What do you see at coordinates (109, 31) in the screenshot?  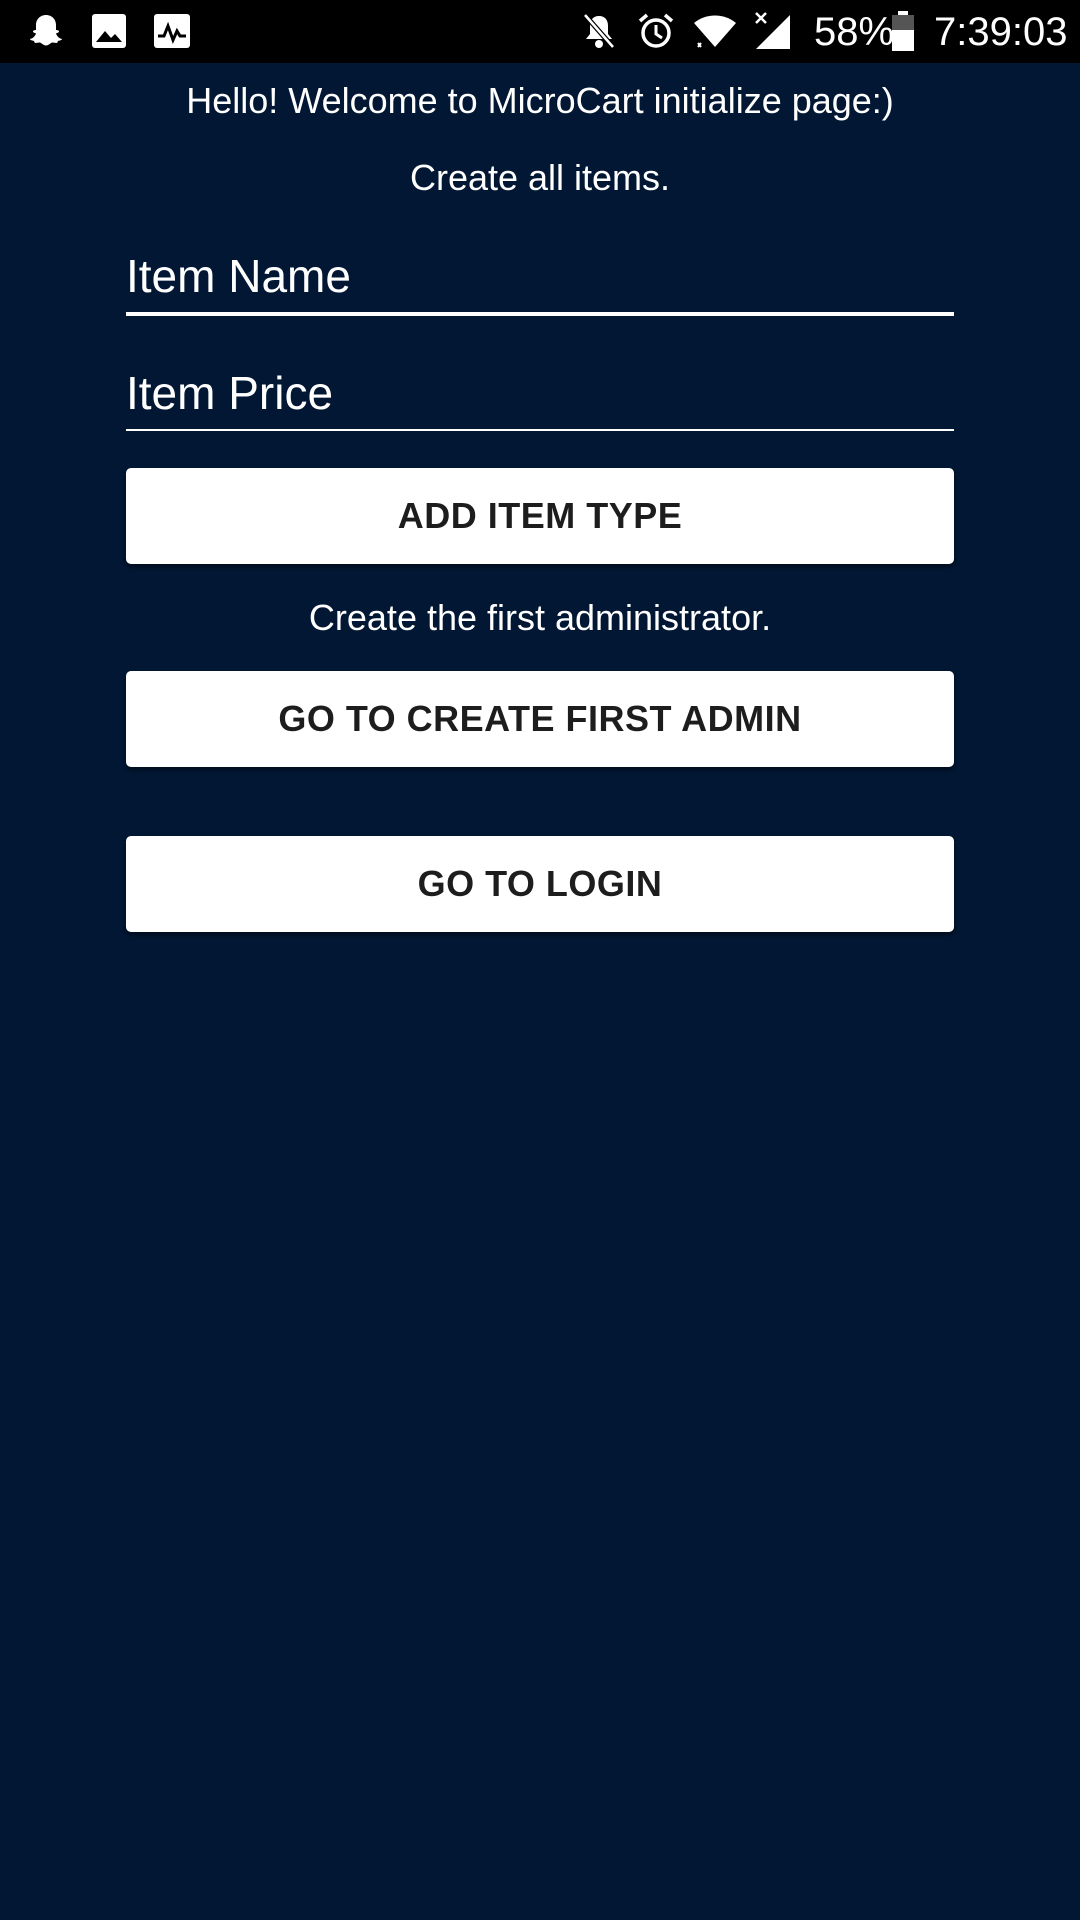 I see `gallery-icon` at bounding box center [109, 31].